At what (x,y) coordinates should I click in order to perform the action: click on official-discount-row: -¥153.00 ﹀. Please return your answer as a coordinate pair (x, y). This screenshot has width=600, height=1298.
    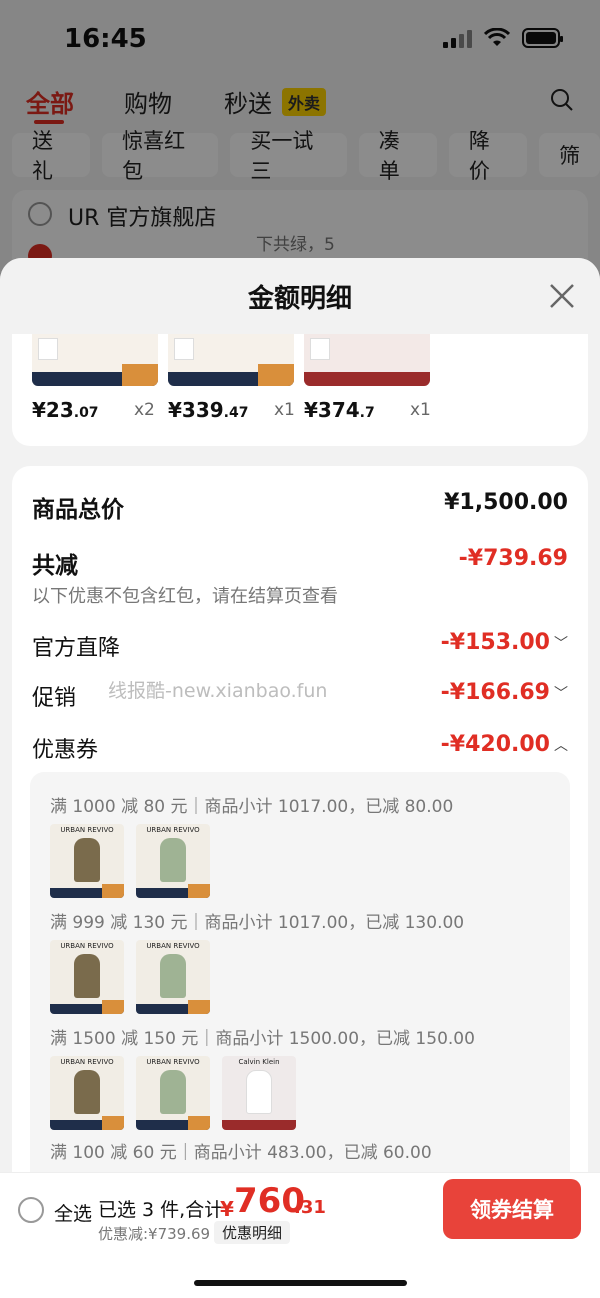
    Looking at the image, I should click on (504, 642).